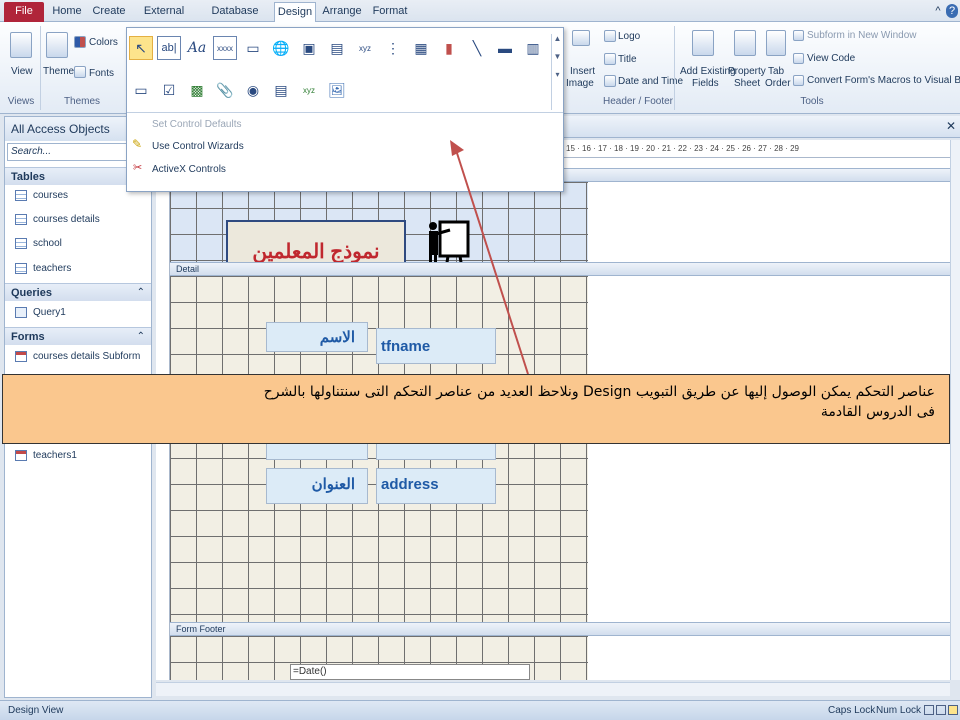  Describe the element at coordinates (929, 710) in the screenshot. I see `form-view-icon` at that location.